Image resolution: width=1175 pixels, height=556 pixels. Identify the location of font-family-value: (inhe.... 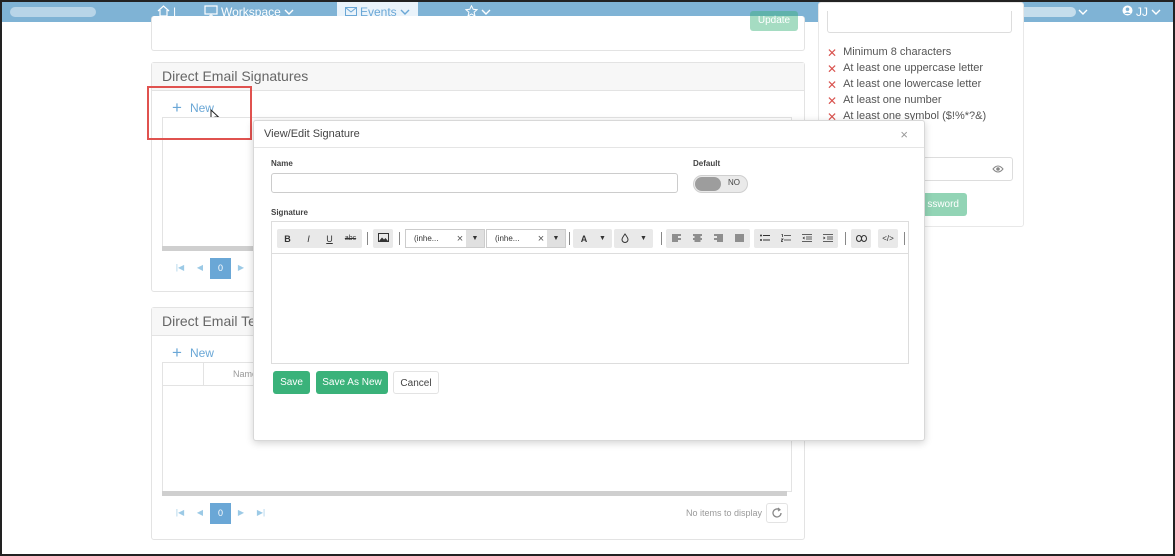
(426, 238).